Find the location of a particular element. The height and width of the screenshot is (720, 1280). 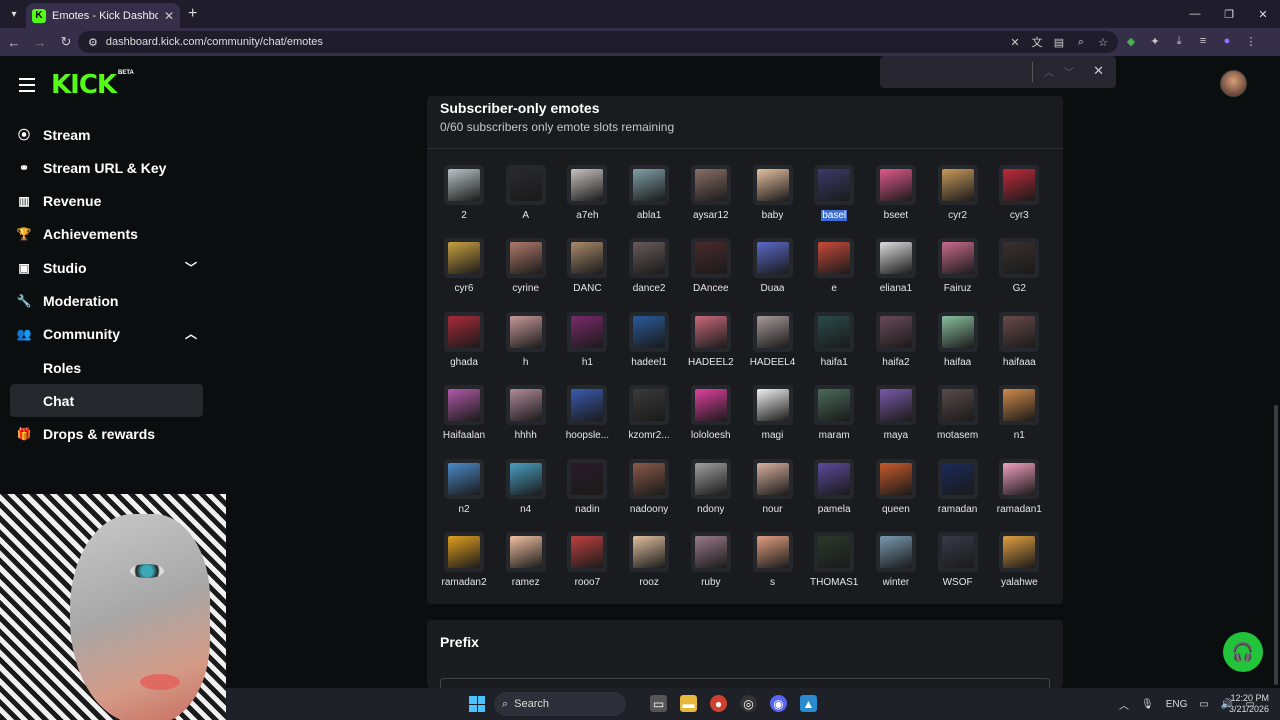

find-prev-icon: ︿ is located at coordinates (1049, 71).